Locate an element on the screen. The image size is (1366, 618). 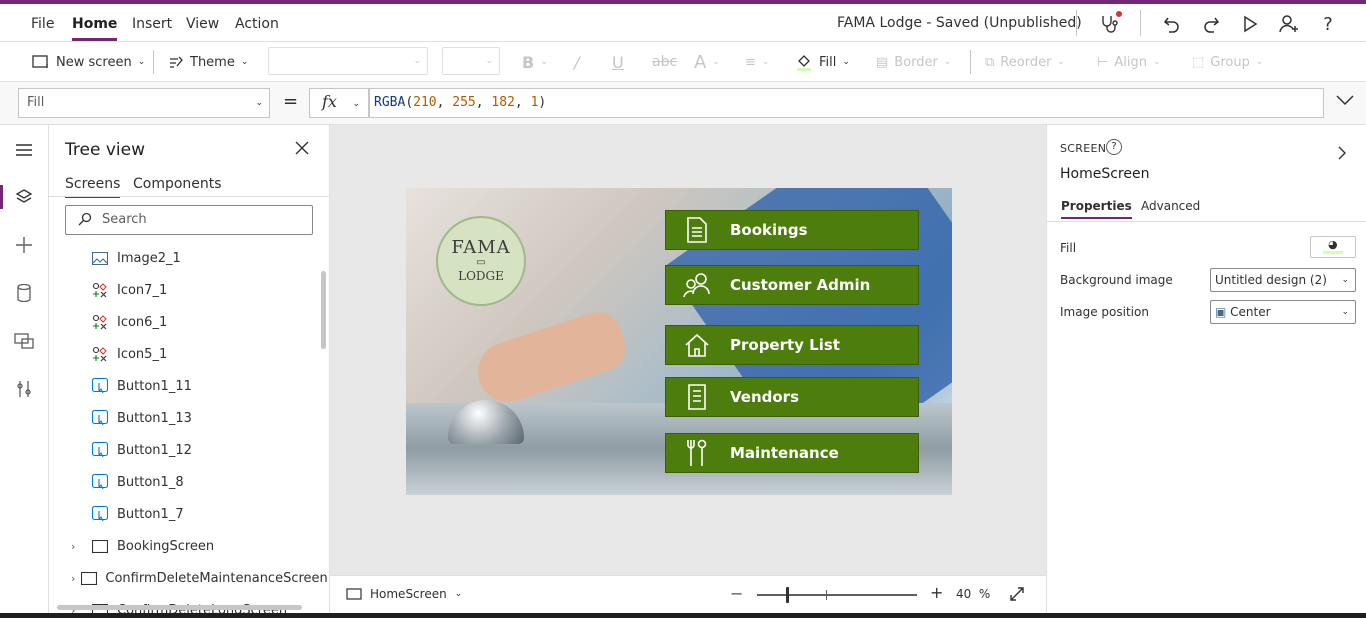
property-dropdown: Fill ⌄ is located at coordinates (144, 103).